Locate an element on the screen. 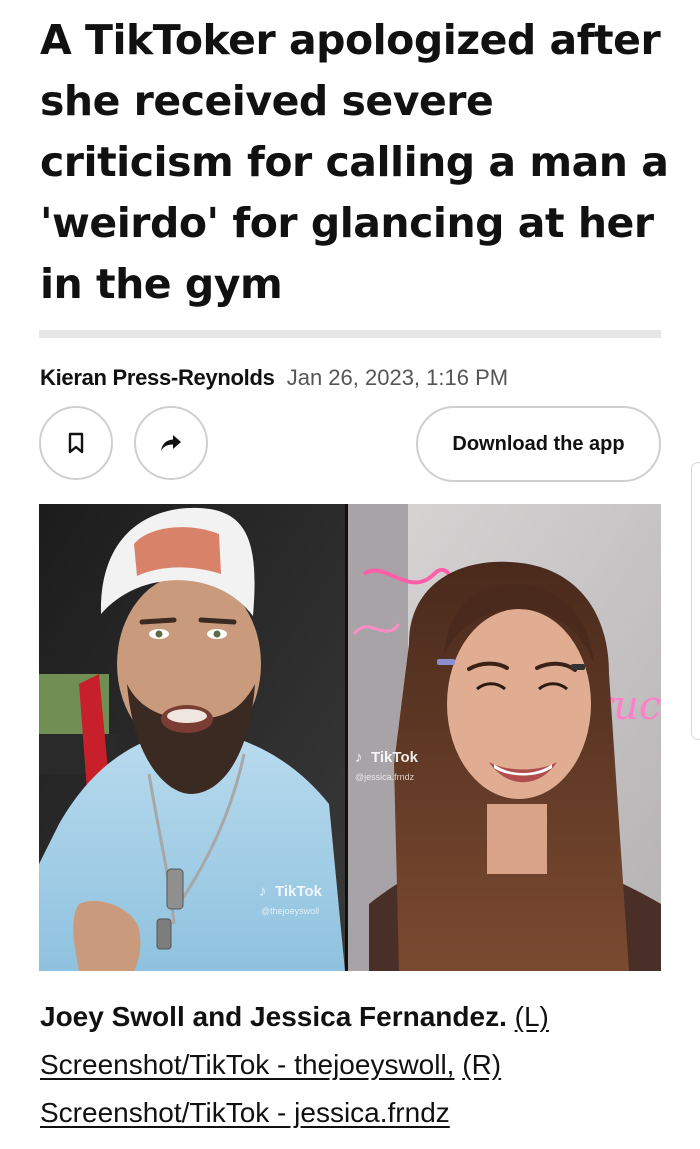 This screenshot has height=1149, width=700. credit-right-marker: (R) is located at coordinates (481, 1064).